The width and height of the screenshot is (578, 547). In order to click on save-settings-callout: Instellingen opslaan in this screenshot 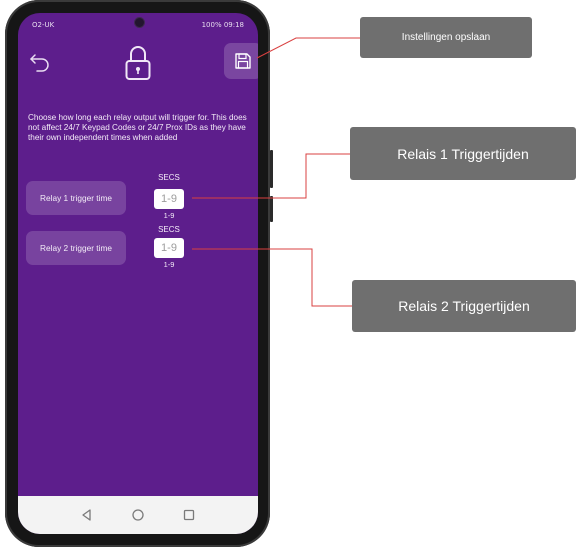, I will do `click(446, 37)`.